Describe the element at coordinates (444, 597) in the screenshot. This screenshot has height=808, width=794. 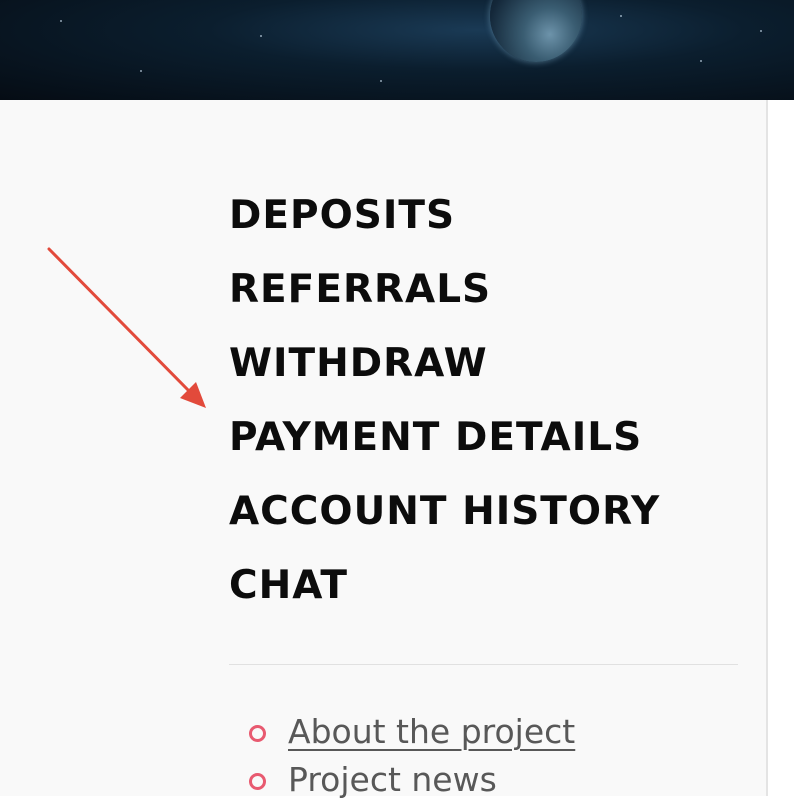
I see `nav-item-chat: CHAT` at that location.